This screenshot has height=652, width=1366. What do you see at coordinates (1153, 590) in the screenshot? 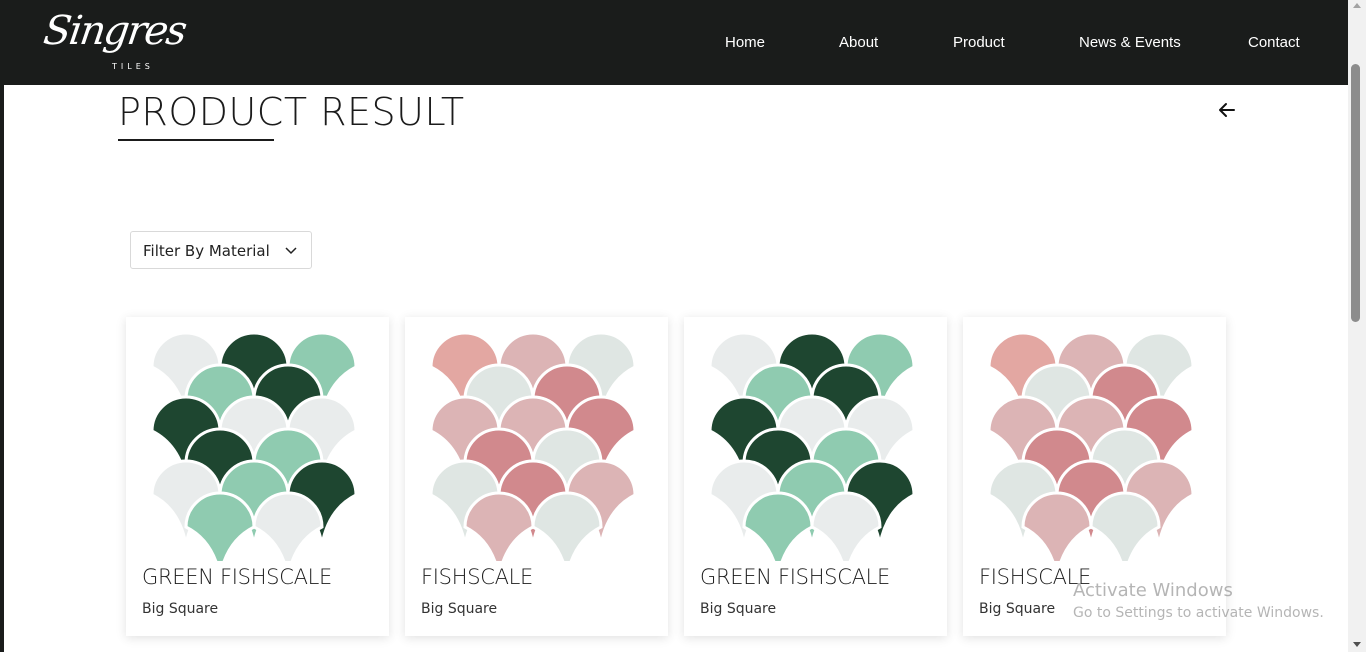
I see `watermark-title: Activate Windows` at bounding box center [1153, 590].